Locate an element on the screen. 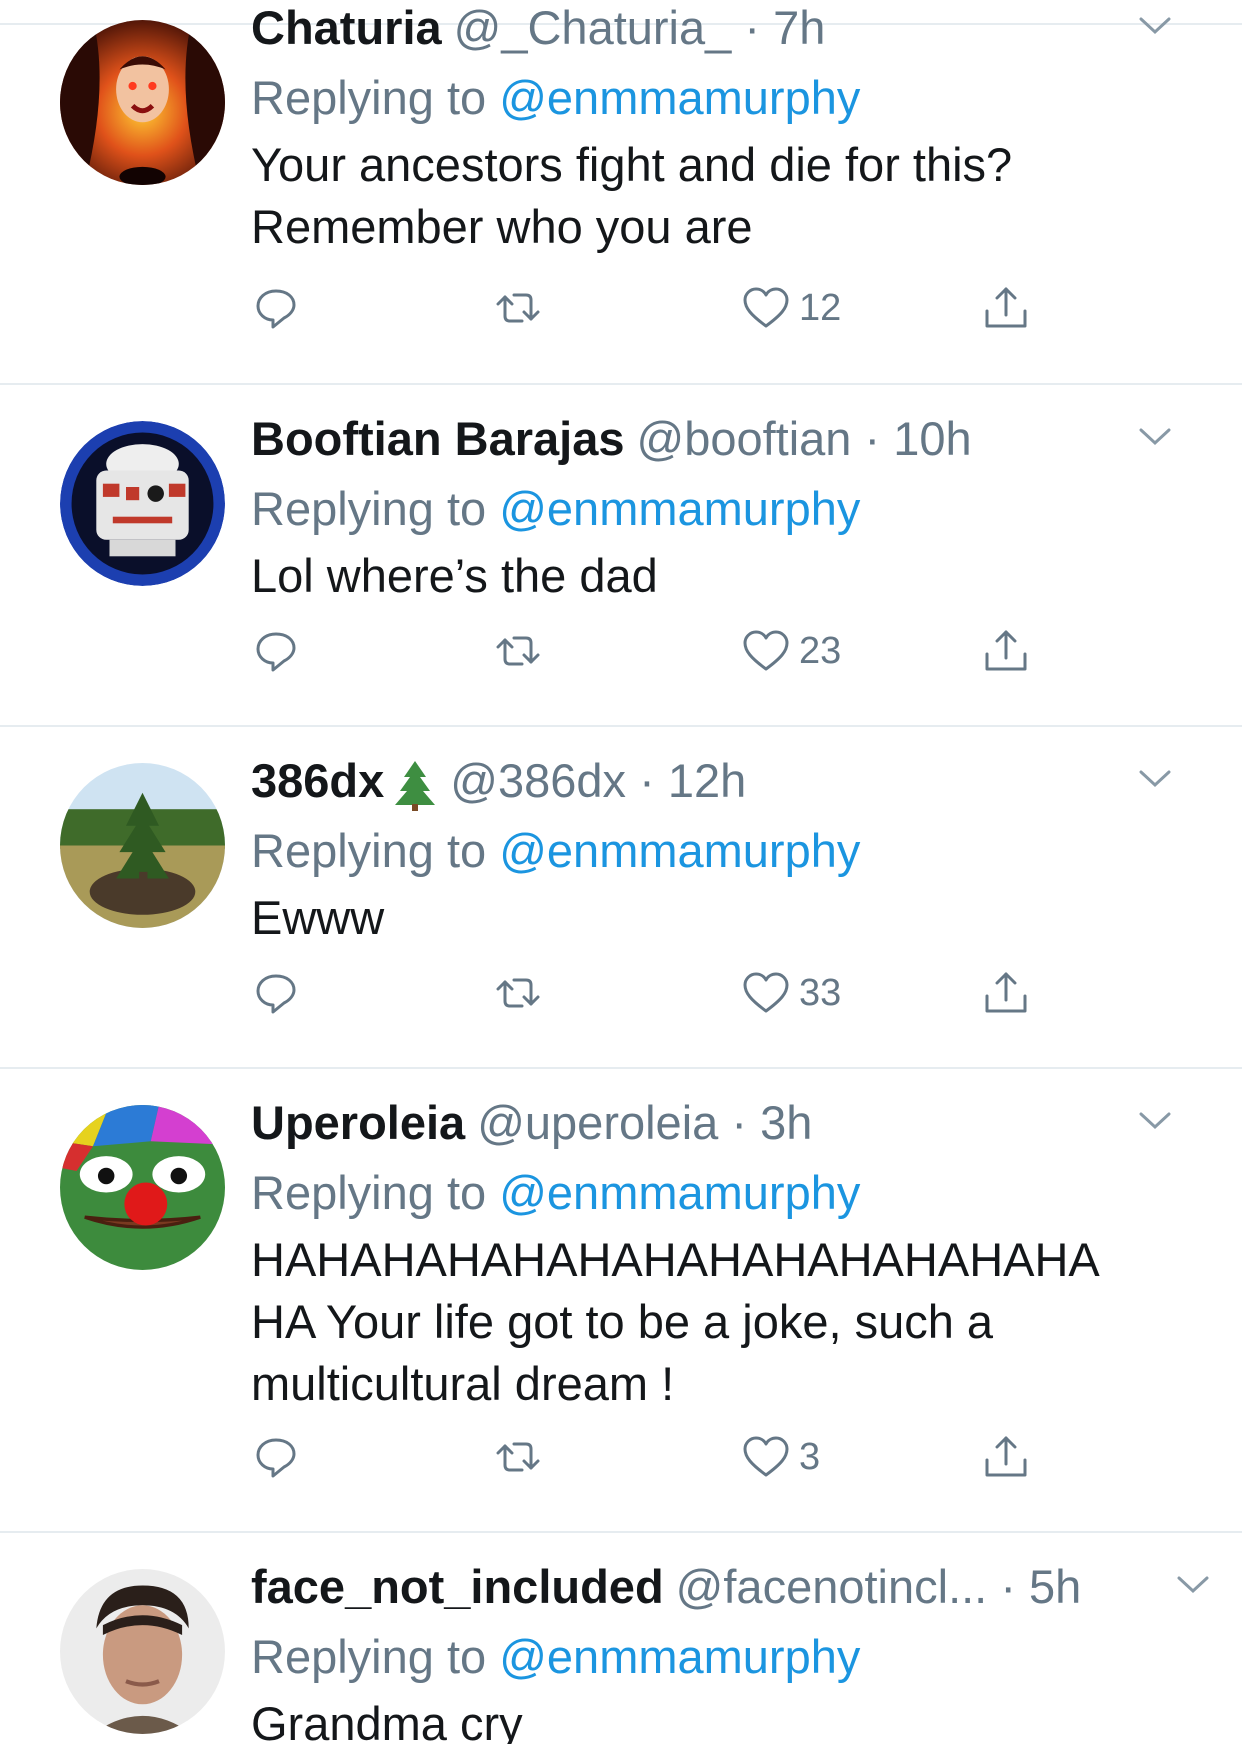  tweet-header: Uperoleia @uperoleia · 3h is located at coordinates (726, 1123).